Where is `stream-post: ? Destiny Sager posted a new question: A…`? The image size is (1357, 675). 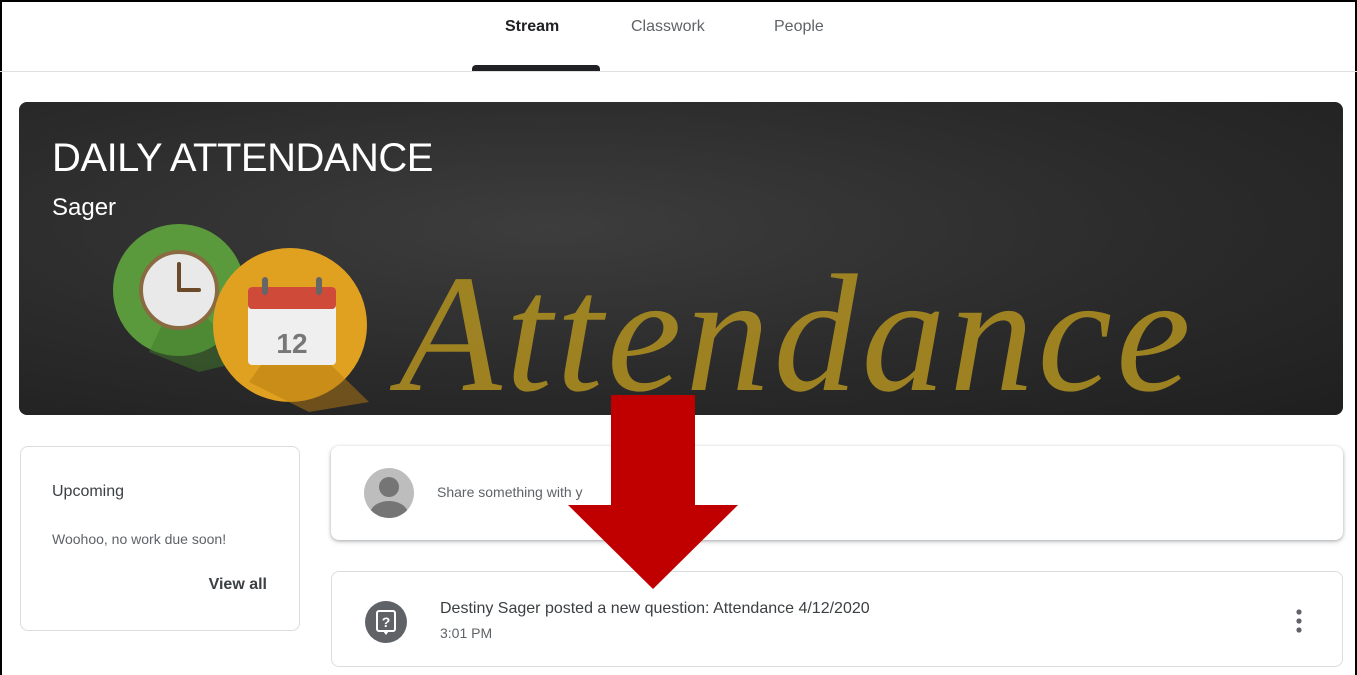
stream-post: ? Destiny Sager posted a new question: A… is located at coordinates (837, 619).